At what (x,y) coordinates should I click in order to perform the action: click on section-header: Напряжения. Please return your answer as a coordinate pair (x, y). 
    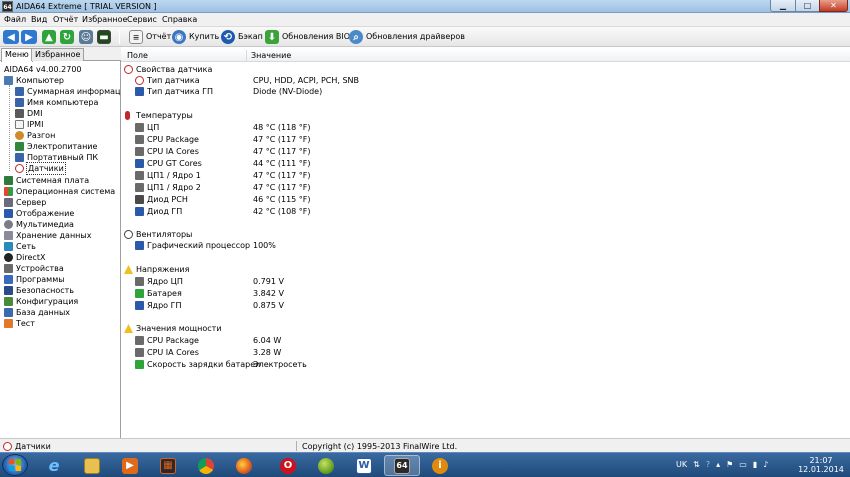
    Looking at the image, I should click on (424, 269).